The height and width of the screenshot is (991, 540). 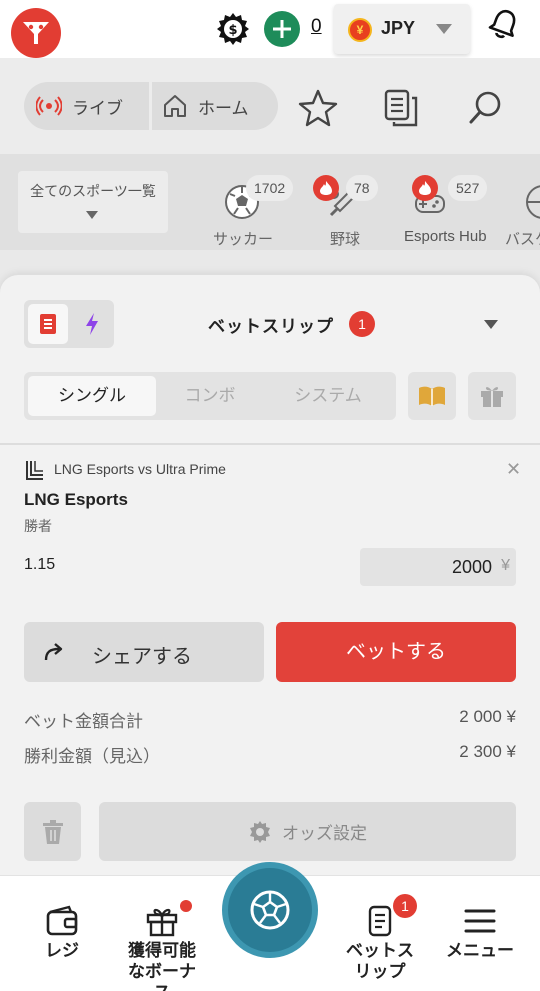 I want to click on home-button: ホーム, so click(x=205, y=106).